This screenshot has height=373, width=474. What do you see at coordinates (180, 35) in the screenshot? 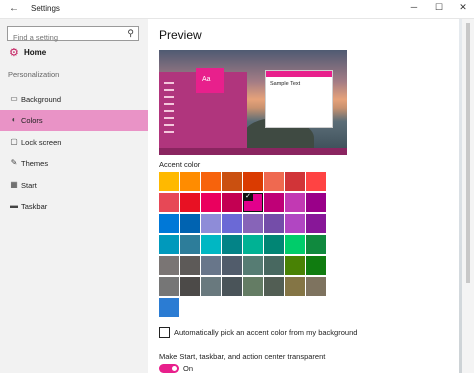
I see `preview-heading: Preview` at bounding box center [180, 35].